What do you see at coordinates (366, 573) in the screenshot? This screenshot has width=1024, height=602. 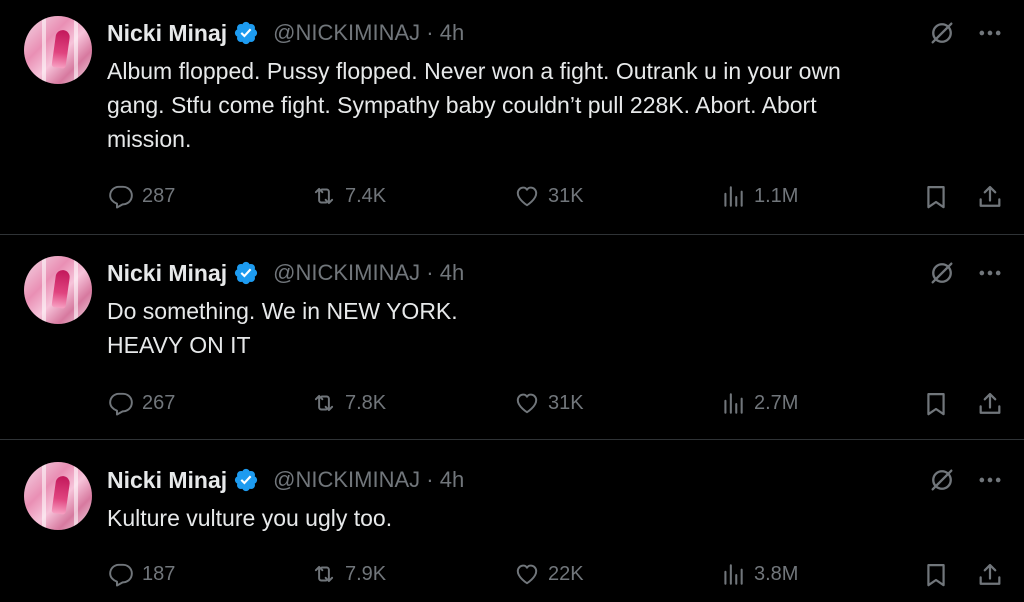 I see `retweet-count: 7.9K` at bounding box center [366, 573].